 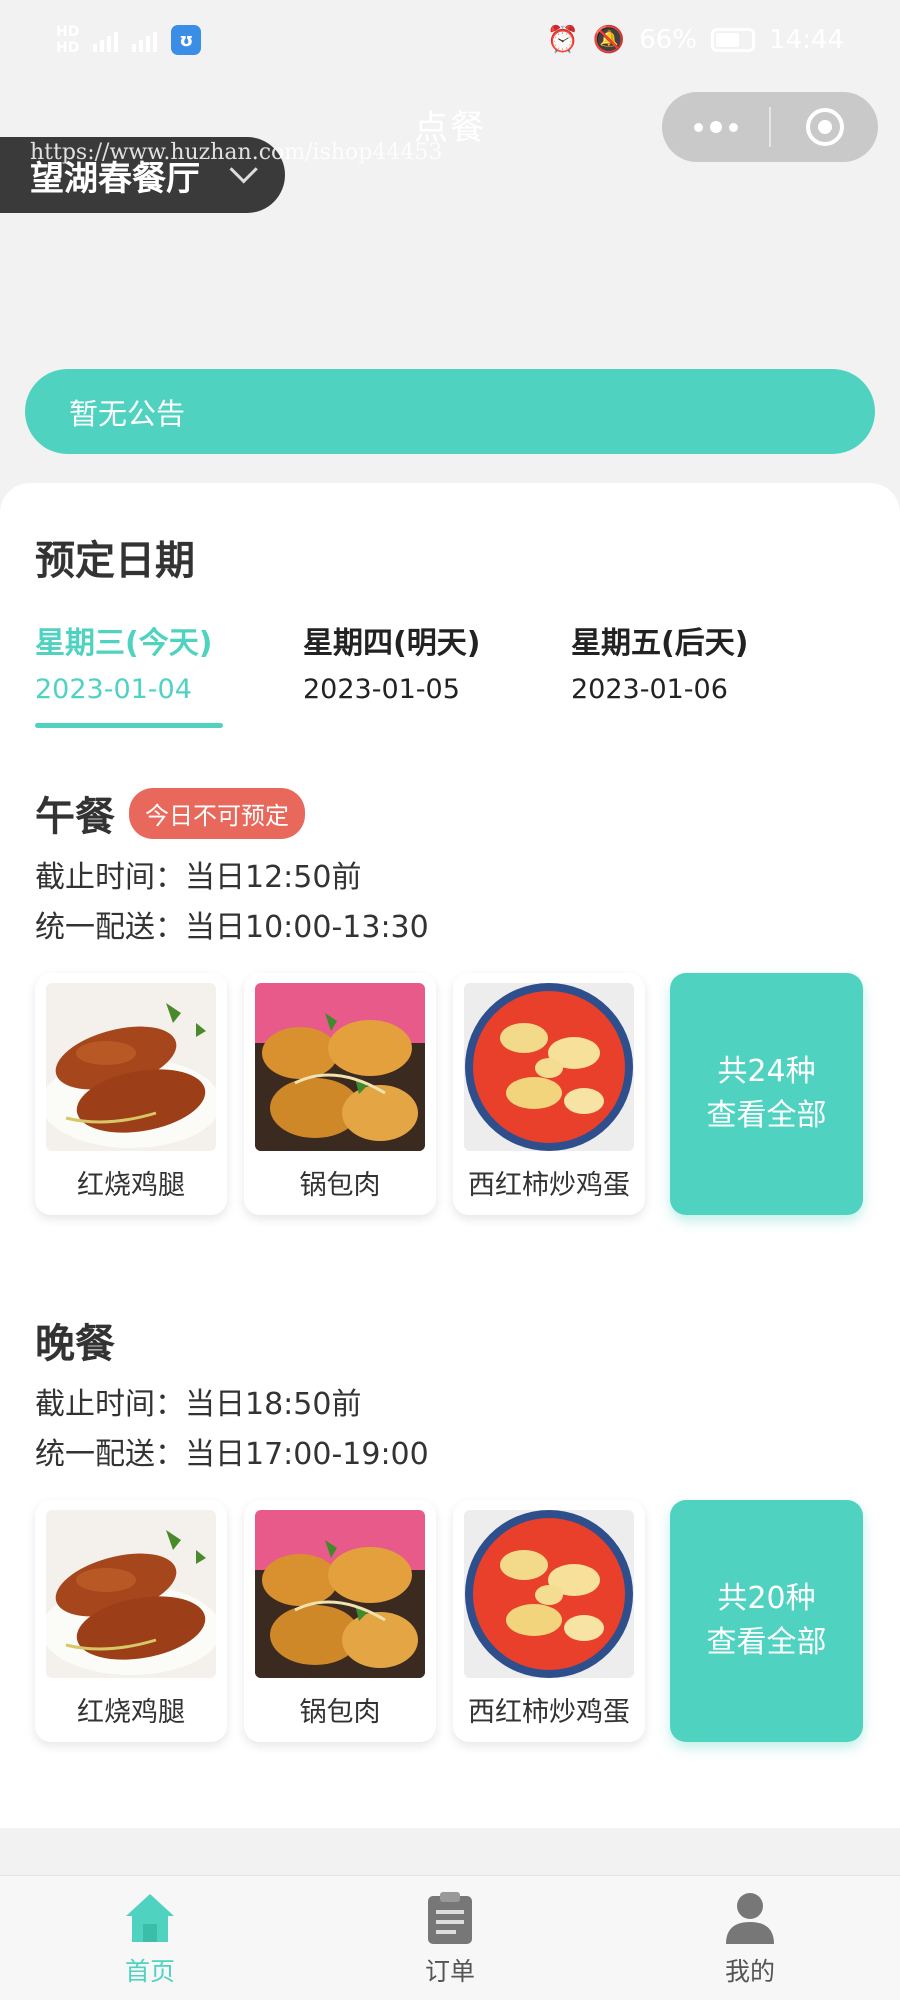 I want to click on clipboard-icon, so click(x=450, y=1918).